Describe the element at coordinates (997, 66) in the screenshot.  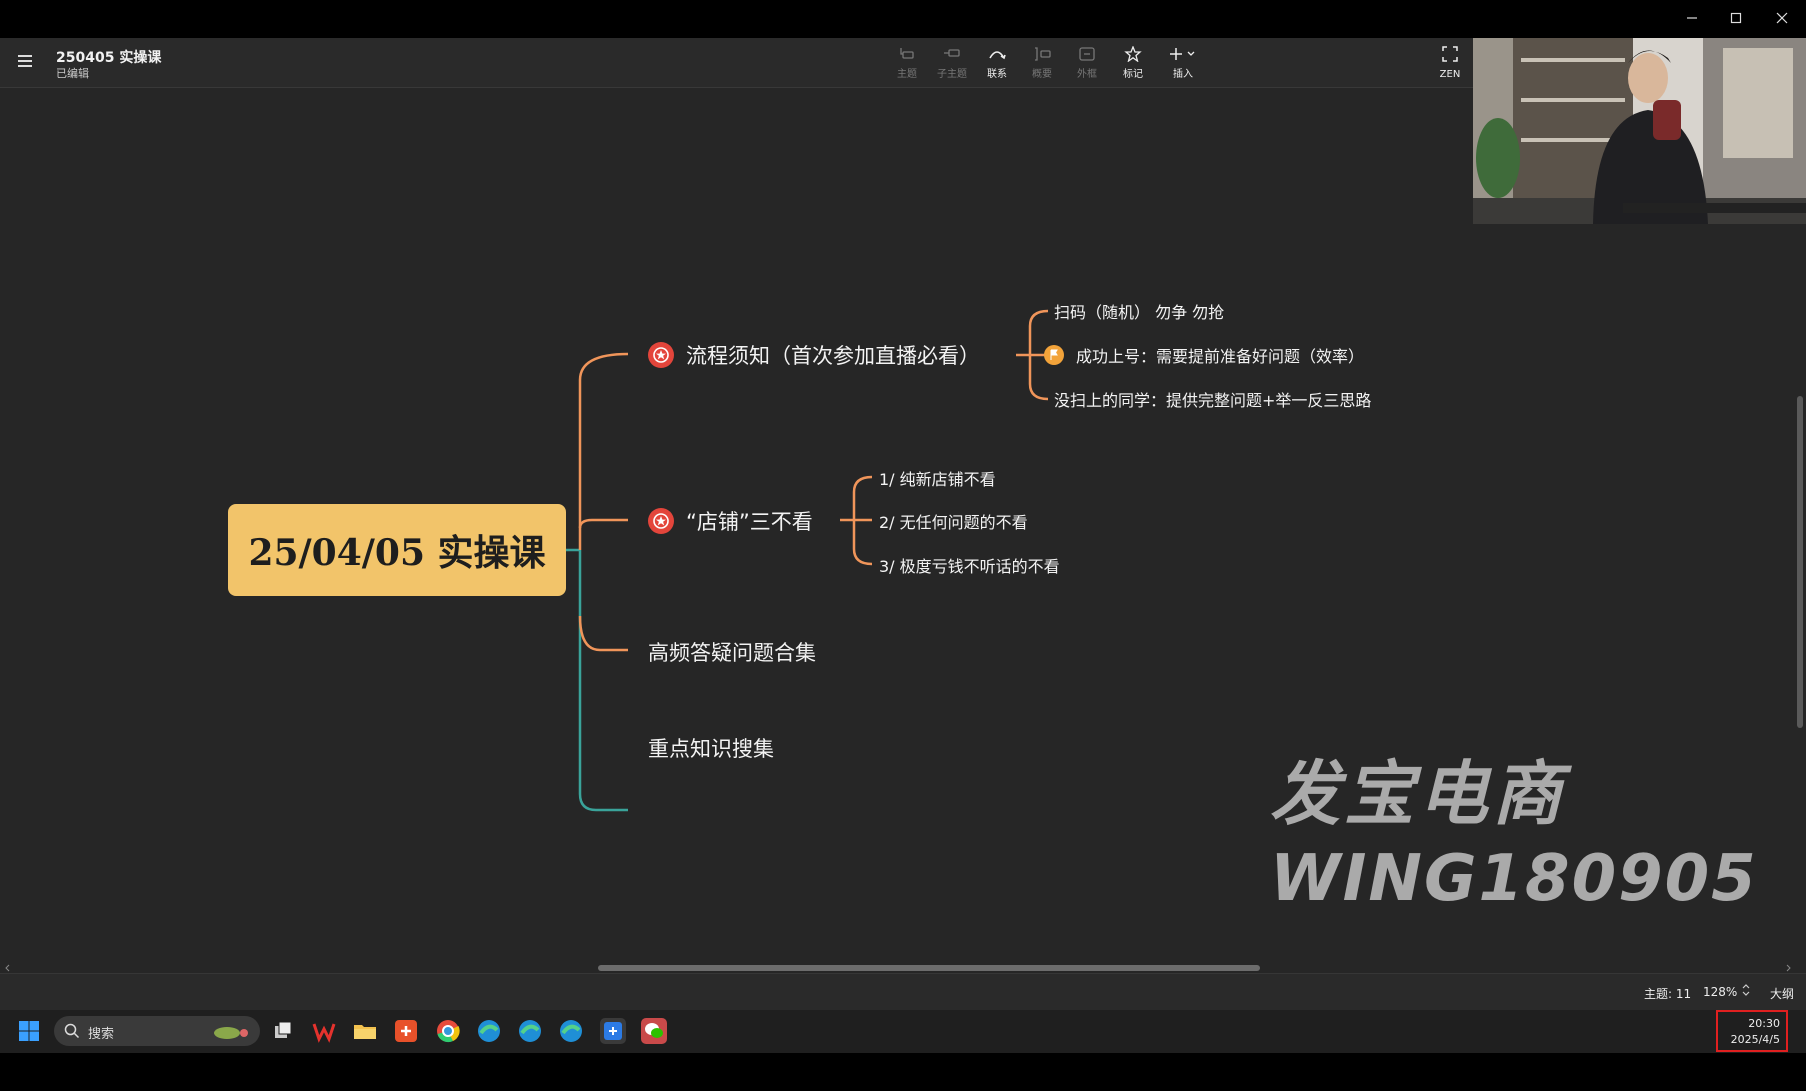
I see `toolbar-relationship-button: 联系` at that location.